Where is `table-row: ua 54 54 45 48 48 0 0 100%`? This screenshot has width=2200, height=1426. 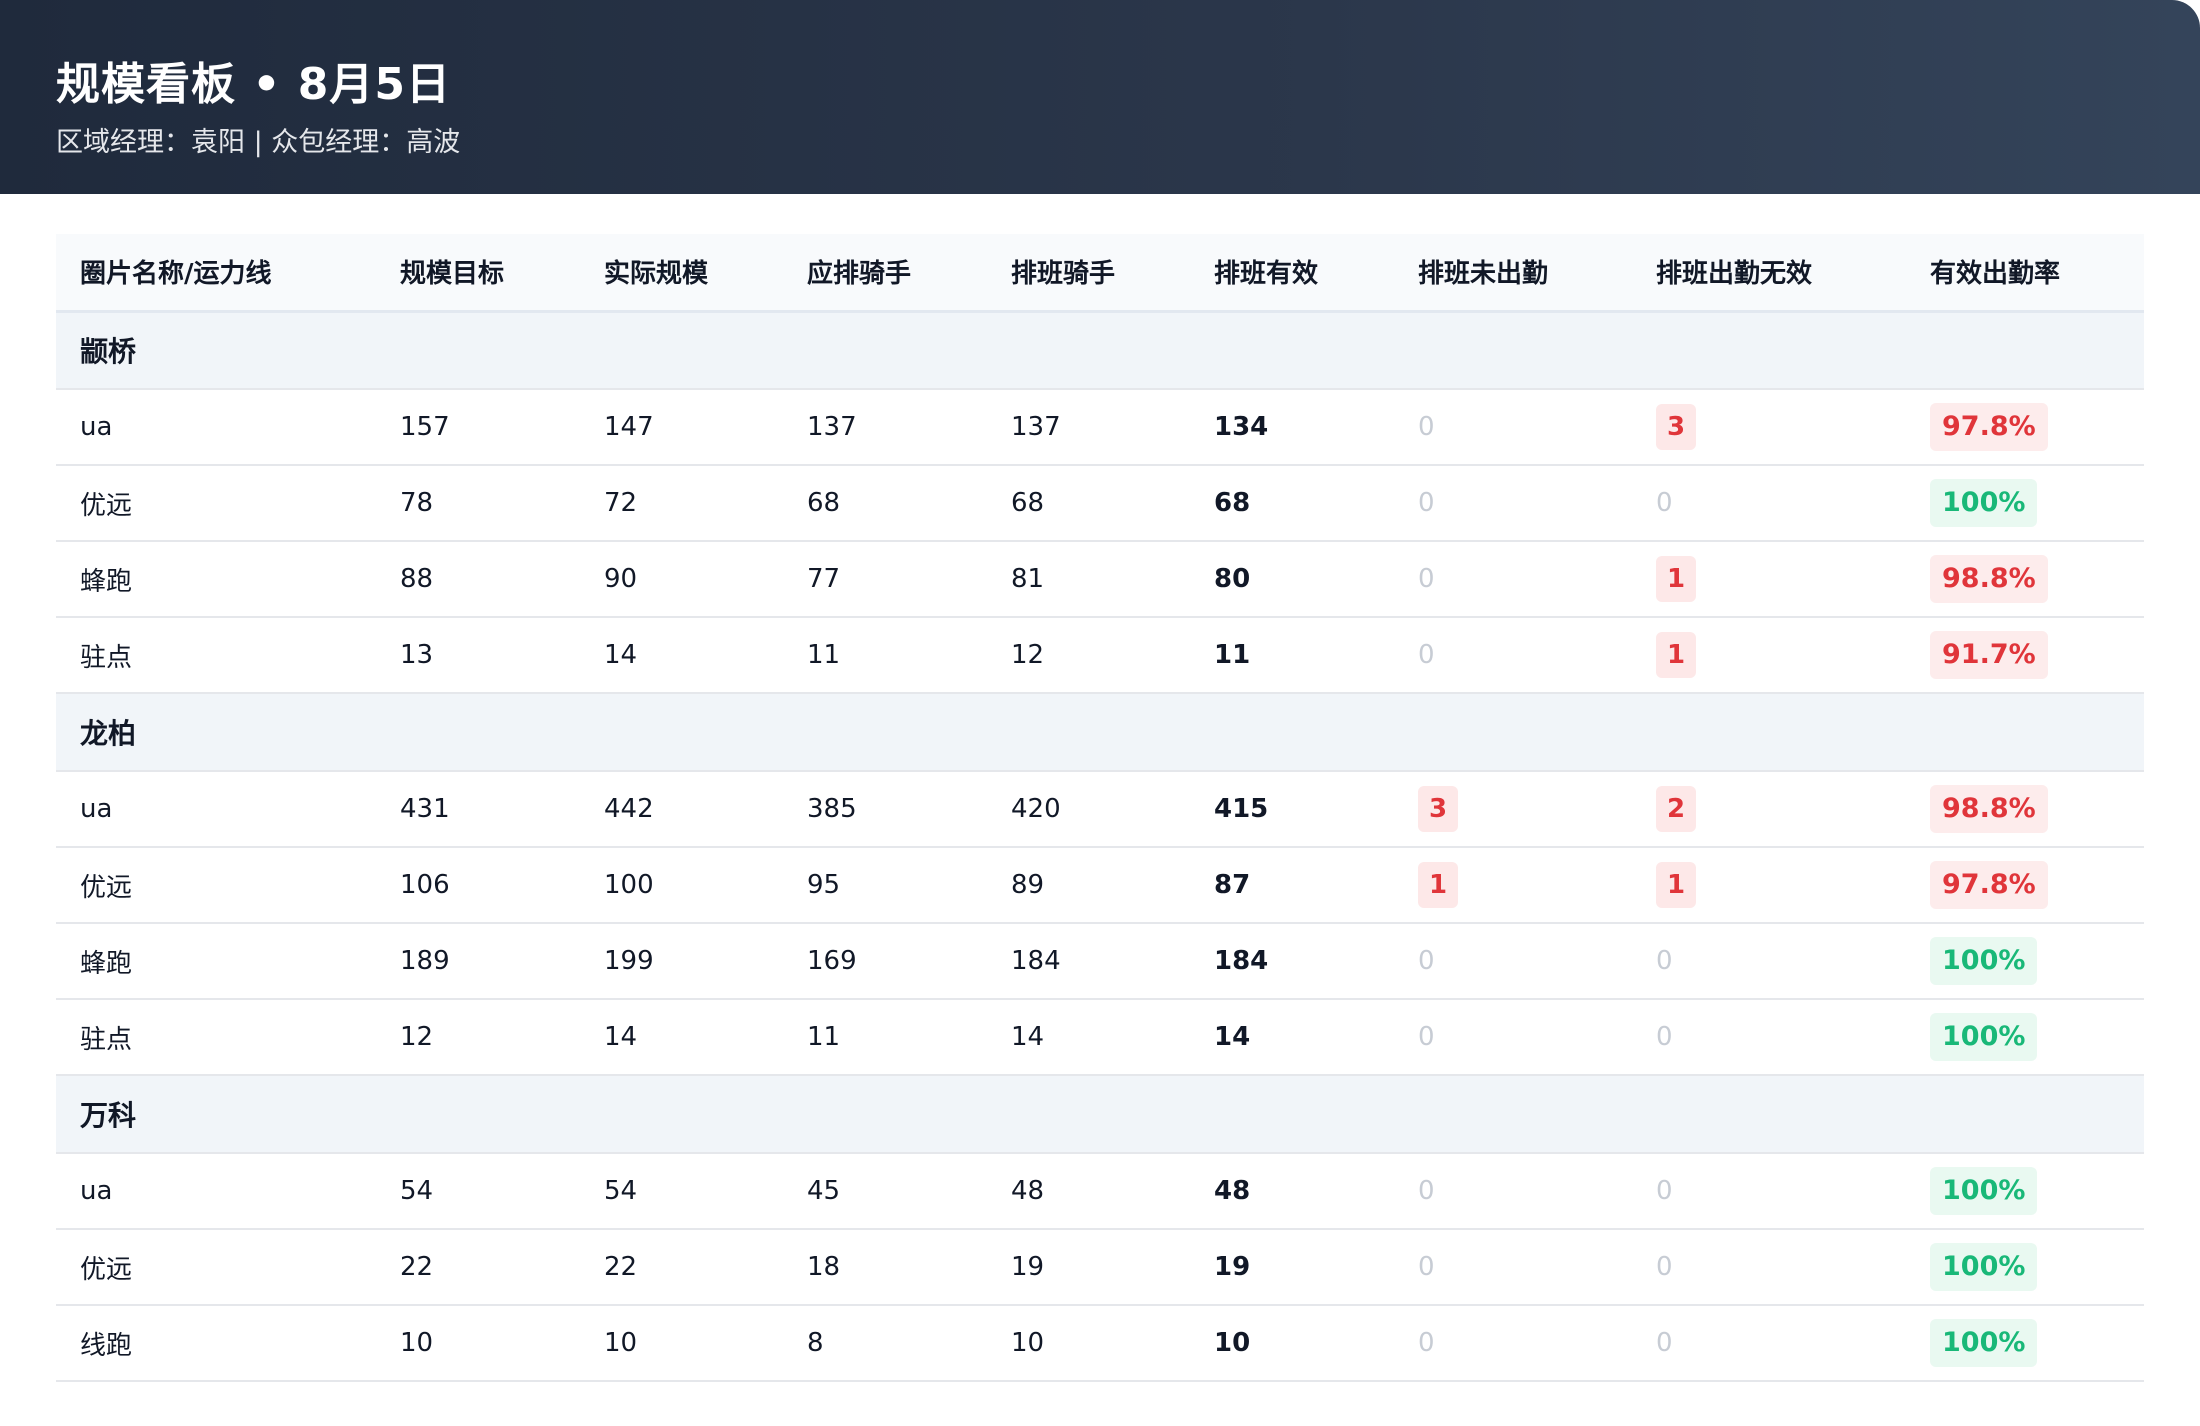 table-row: ua 54 54 45 48 48 0 0 100% is located at coordinates (1100, 1191).